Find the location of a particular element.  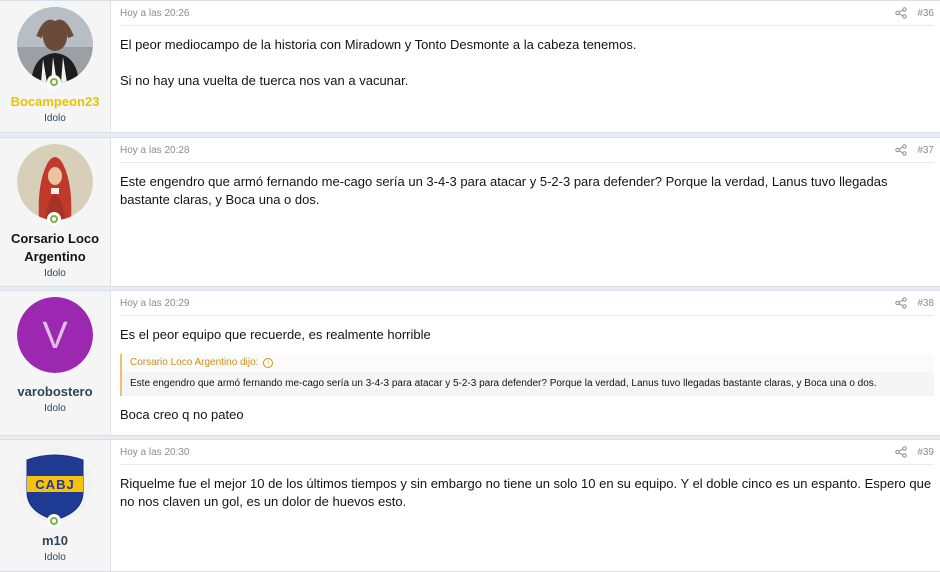

post-time: Hoy a las 20:30 is located at coordinates (155, 452).